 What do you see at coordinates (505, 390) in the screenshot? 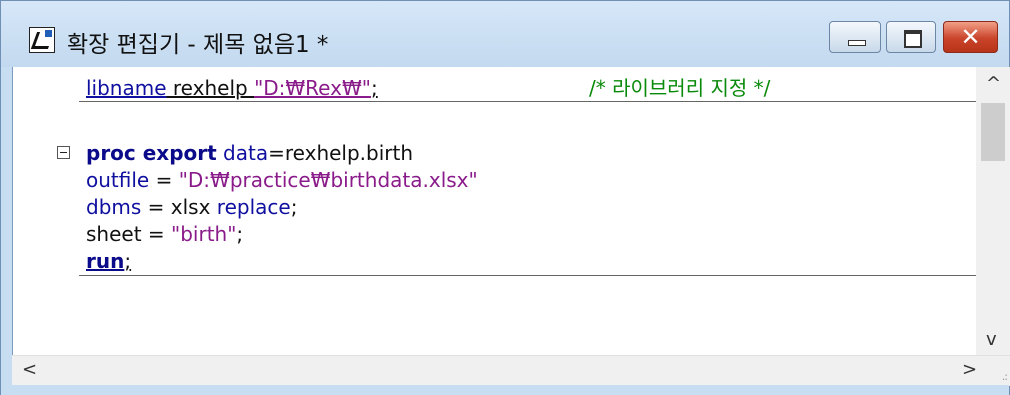
I see `window-bottom-border` at bounding box center [505, 390].